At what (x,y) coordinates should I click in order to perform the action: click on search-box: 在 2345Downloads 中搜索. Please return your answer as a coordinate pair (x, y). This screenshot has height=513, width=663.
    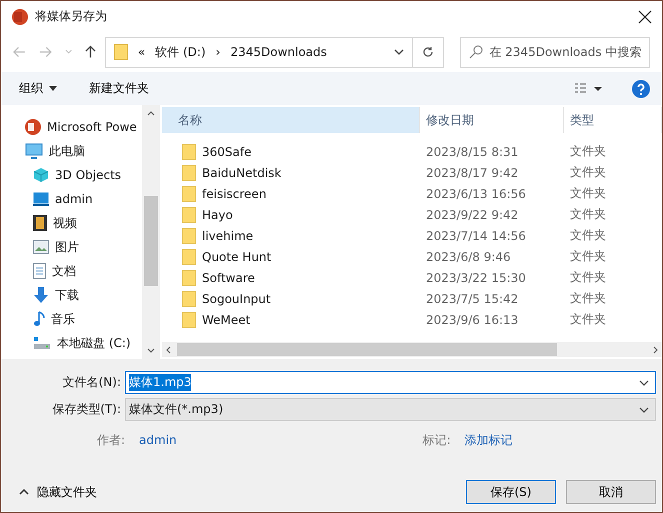
    Looking at the image, I should click on (555, 52).